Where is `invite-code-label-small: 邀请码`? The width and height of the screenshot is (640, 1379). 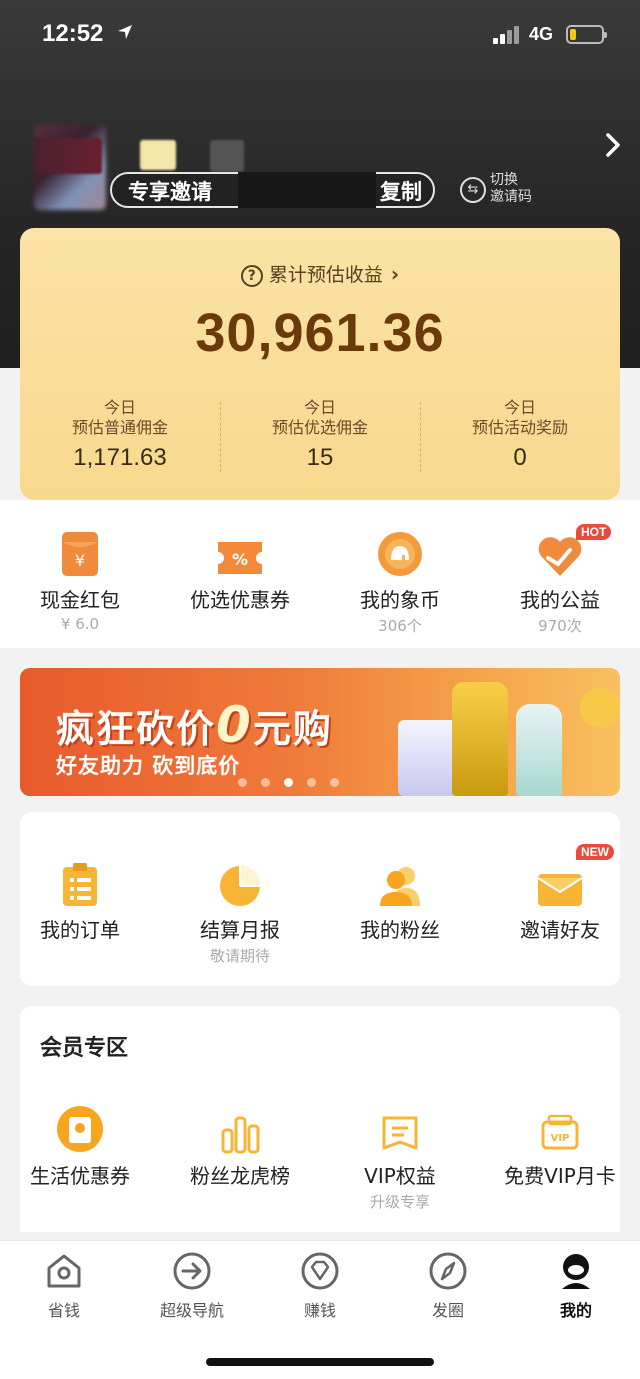 invite-code-label-small: 邀请码 is located at coordinates (511, 197).